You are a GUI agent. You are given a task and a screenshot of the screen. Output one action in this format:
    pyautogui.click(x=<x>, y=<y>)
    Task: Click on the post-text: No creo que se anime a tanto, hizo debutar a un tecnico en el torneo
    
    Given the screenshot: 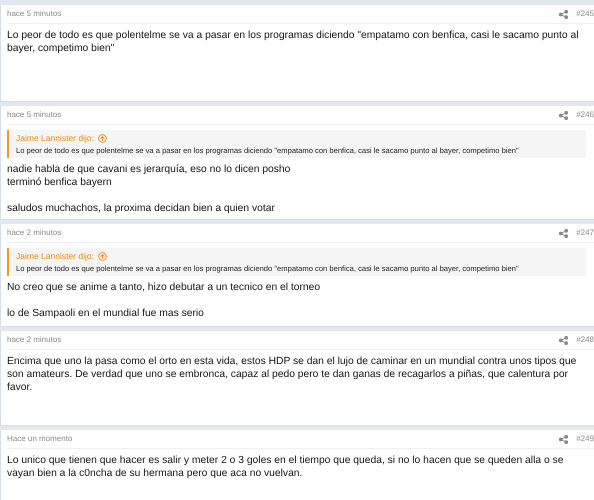 What is the action you would take?
    pyautogui.click(x=164, y=287)
    